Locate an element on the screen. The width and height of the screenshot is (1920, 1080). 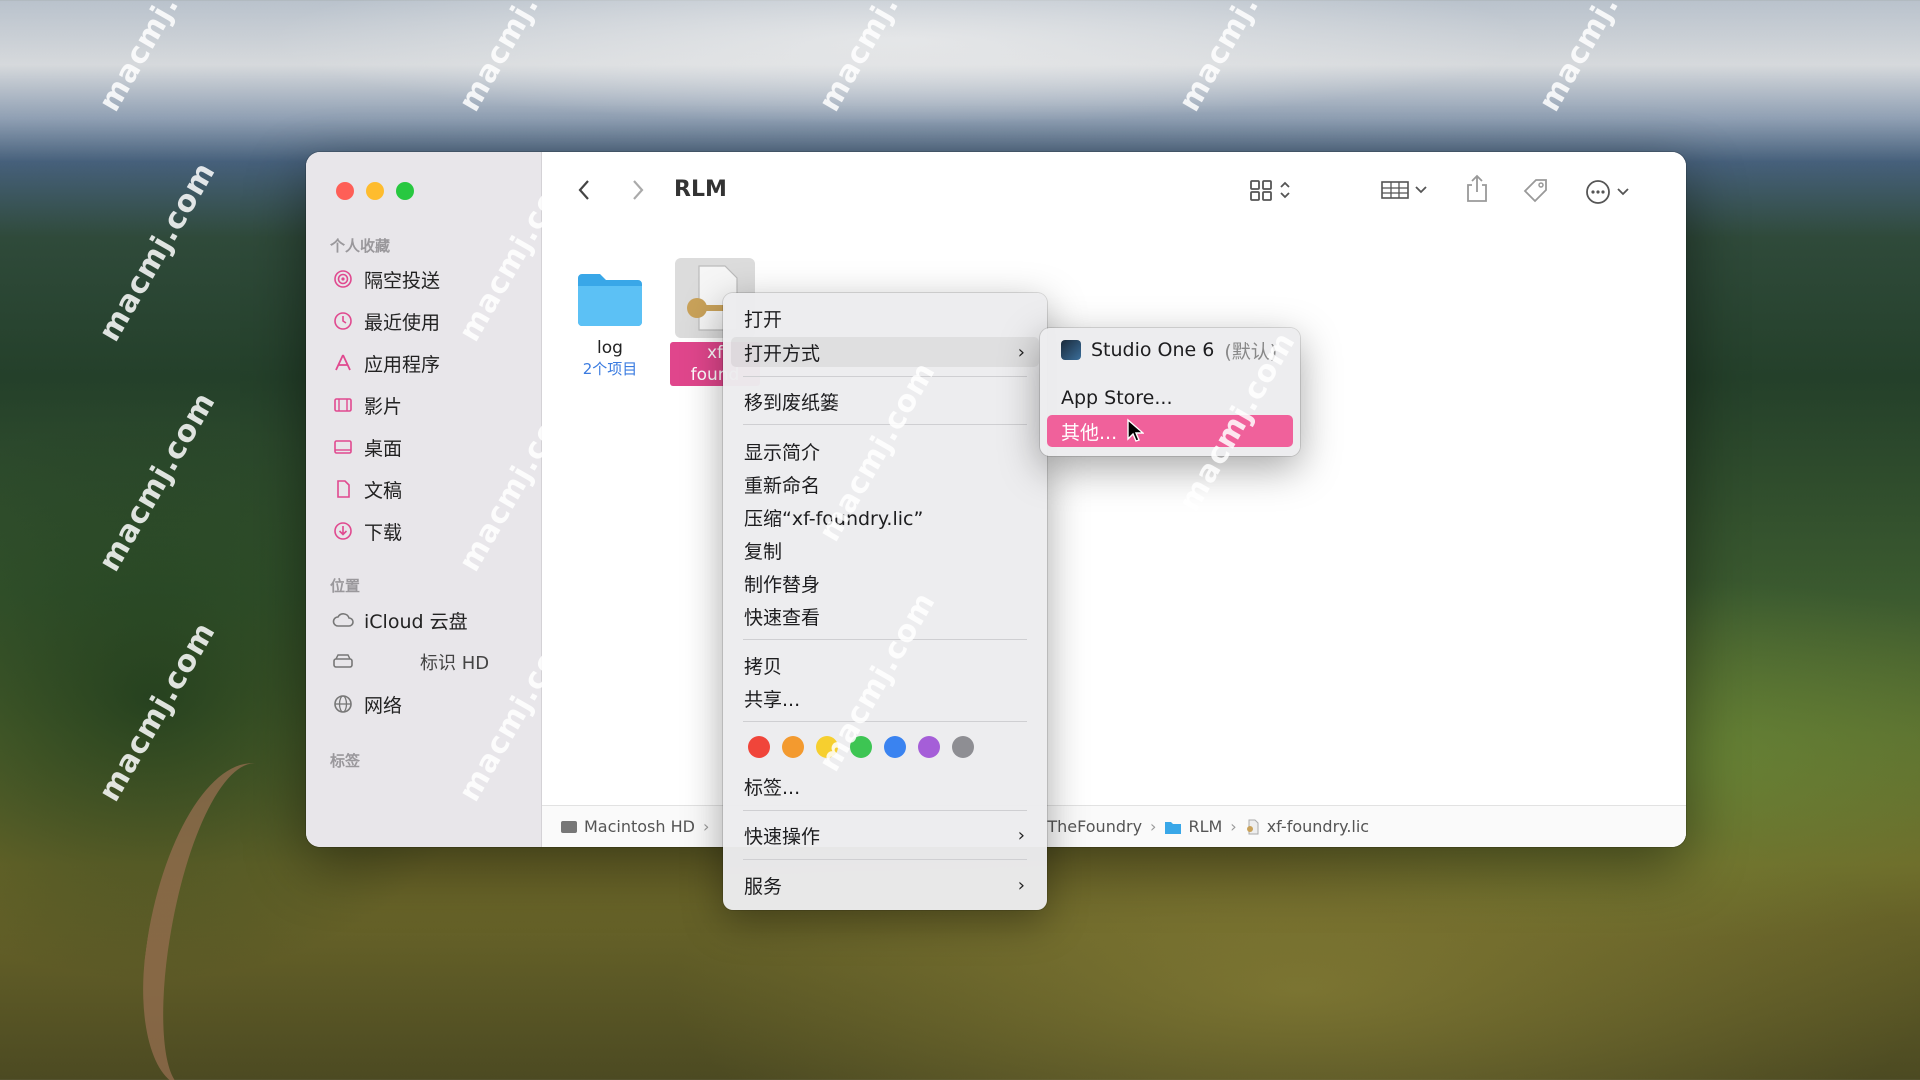
ellipsis-circle-icon is located at coordinates (1598, 192).